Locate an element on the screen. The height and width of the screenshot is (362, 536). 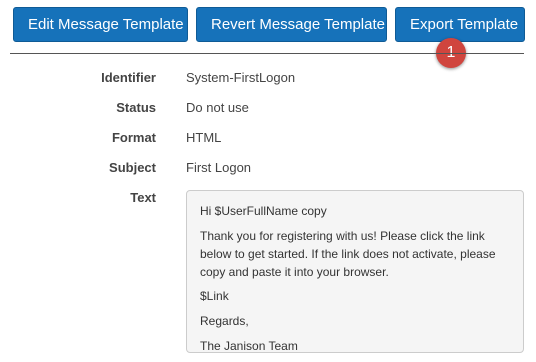
identifier-label: Identifier is located at coordinates (128, 77).